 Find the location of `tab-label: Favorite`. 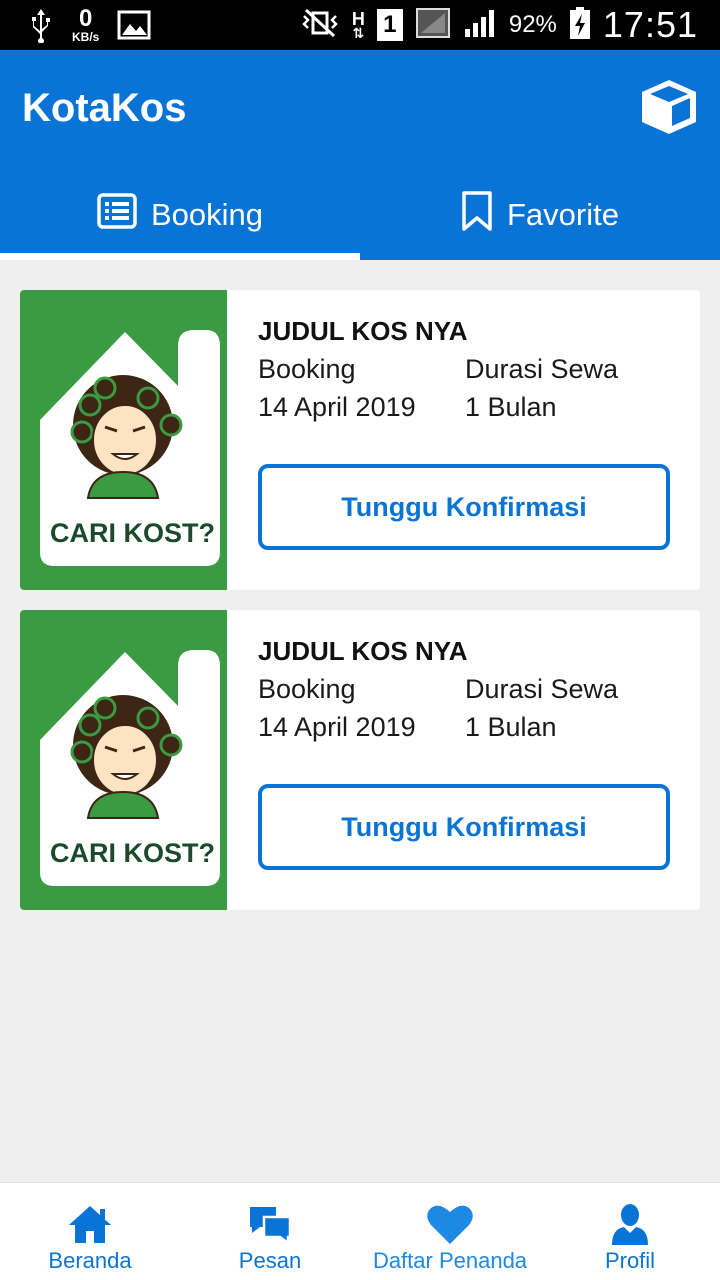

tab-label: Favorite is located at coordinates (563, 214).